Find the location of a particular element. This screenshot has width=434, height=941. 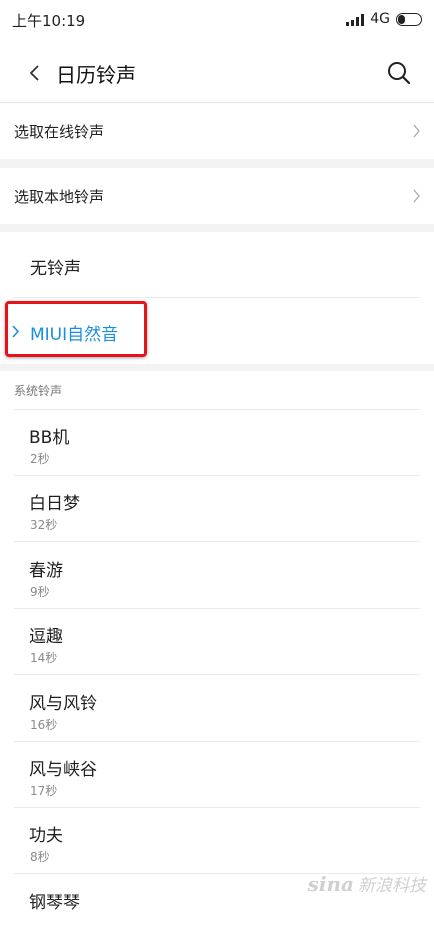

local-ringtone-label: 选取本地铃声 is located at coordinates (59, 197).